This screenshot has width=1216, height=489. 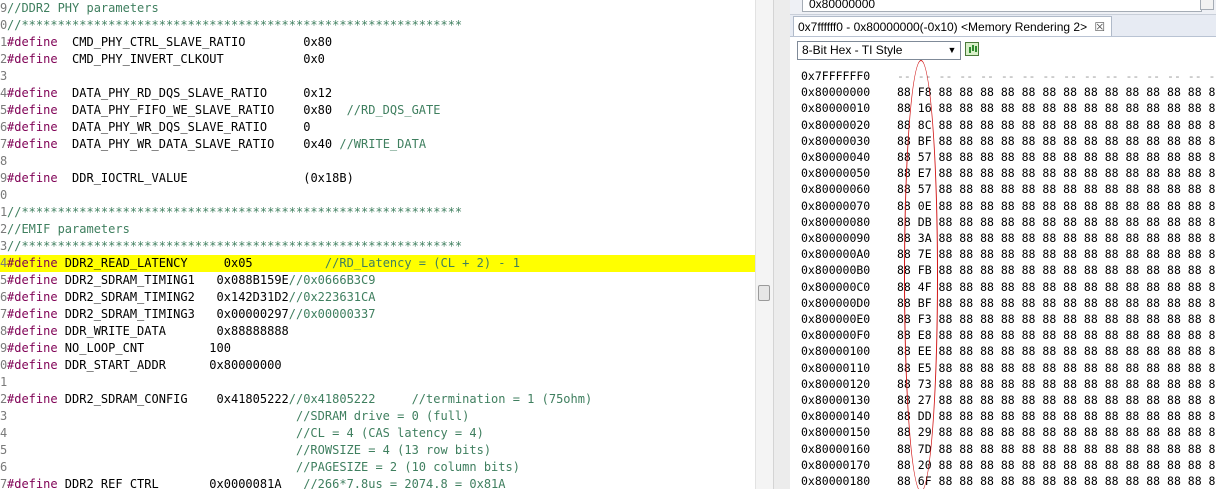 What do you see at coordinates (377, 76) in the screenshot?
I see `code-line: 3` at bounding box center [377, 76].